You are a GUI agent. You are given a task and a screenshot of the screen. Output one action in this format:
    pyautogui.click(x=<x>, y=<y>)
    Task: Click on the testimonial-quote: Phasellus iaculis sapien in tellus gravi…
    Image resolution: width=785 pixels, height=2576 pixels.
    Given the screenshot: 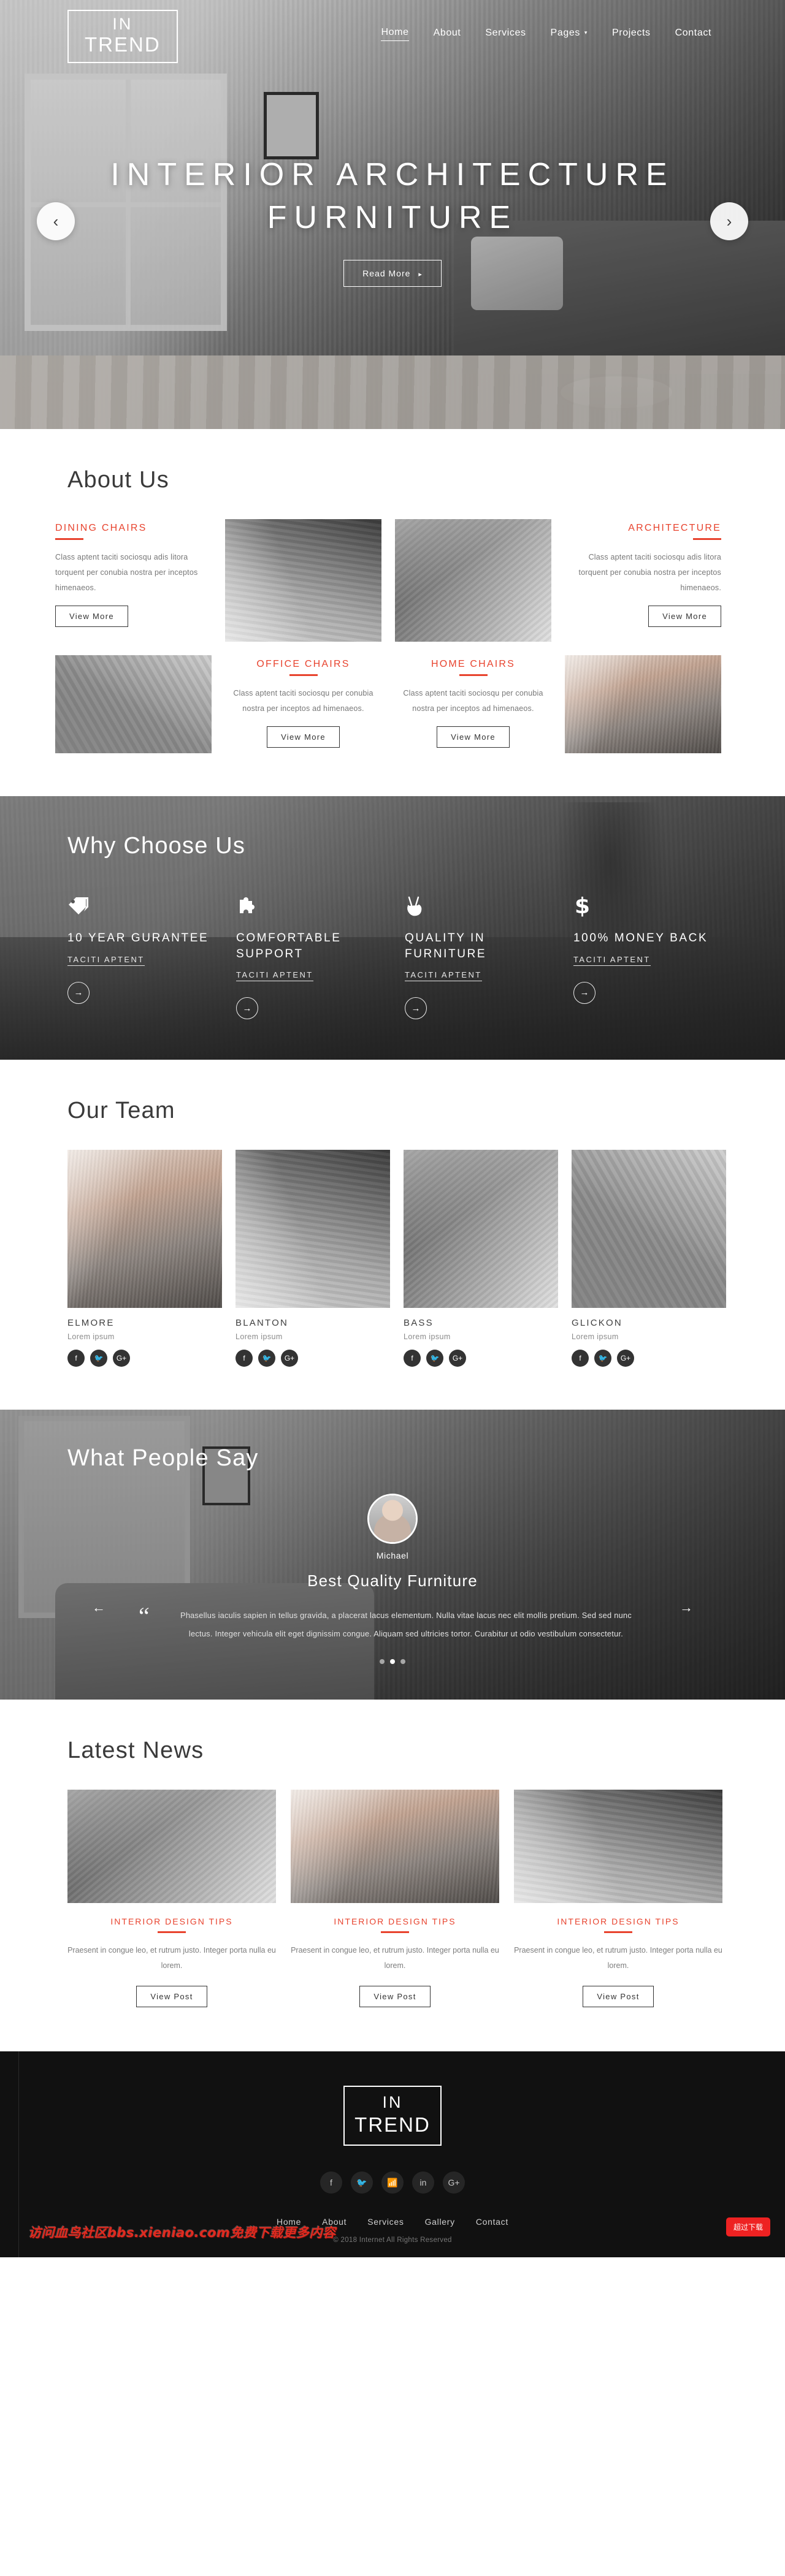 What is the action you would take?
    pyautogui.click(x=406, y=1625)
    